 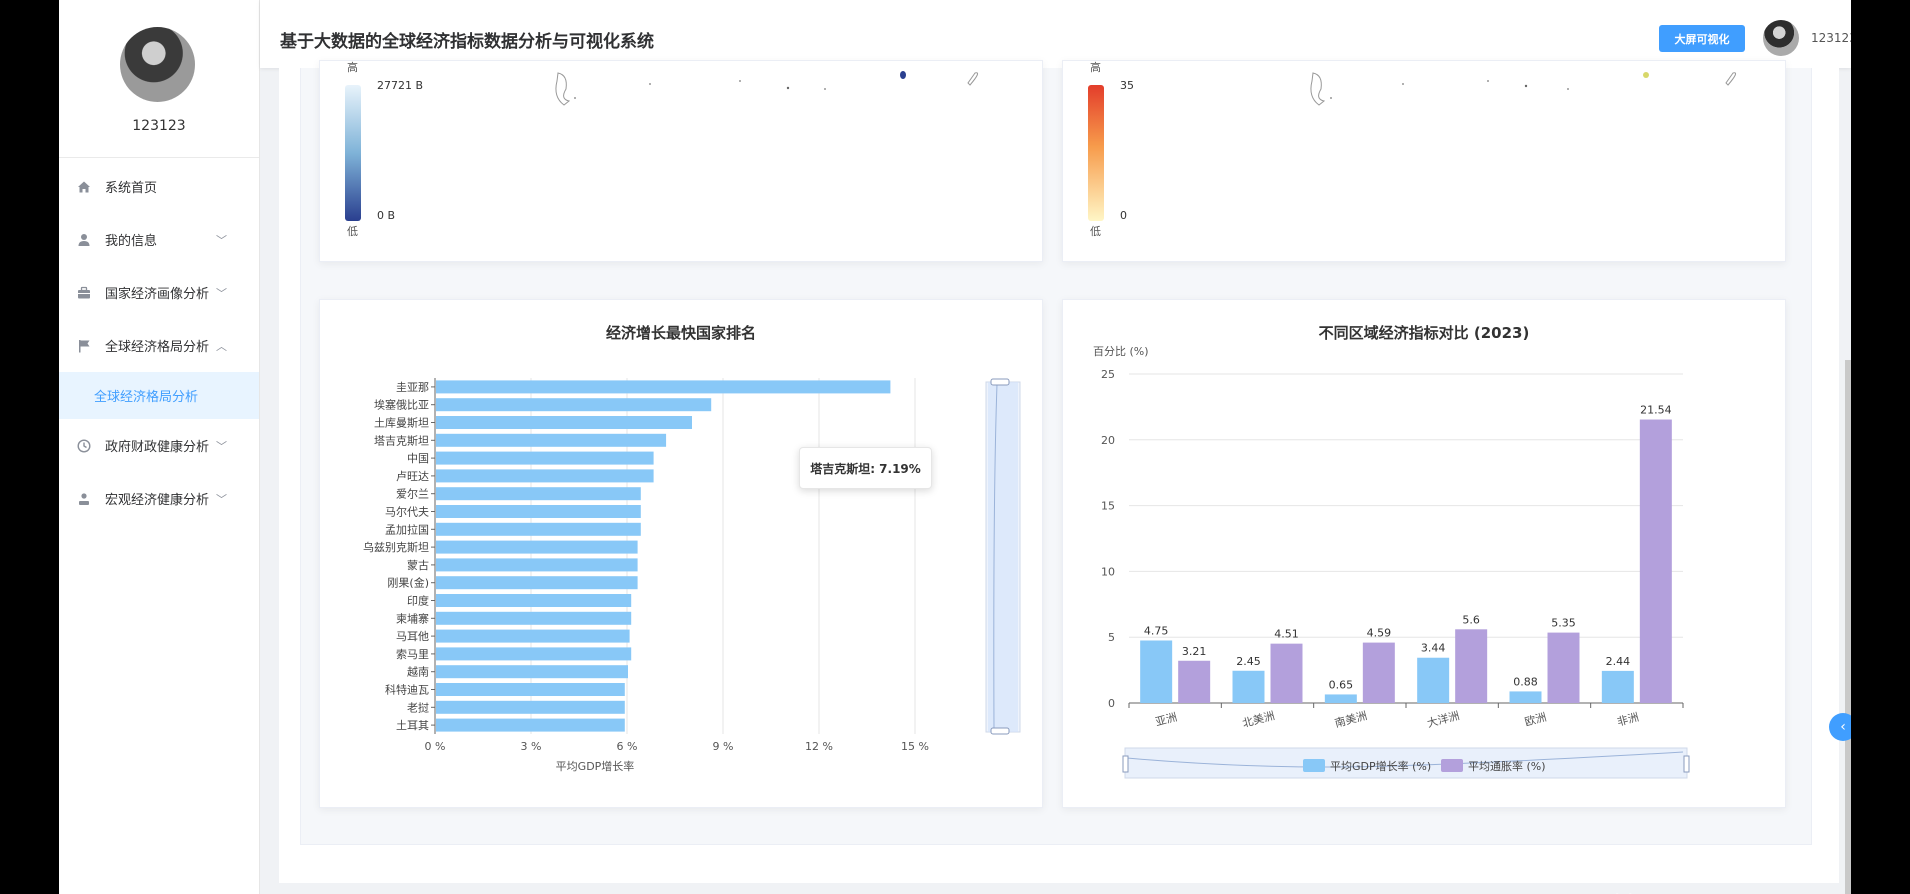 What do you see at coordinates (157, 64) in the screenshot?
I see `user-avatar` at bounding box center [157, 64].